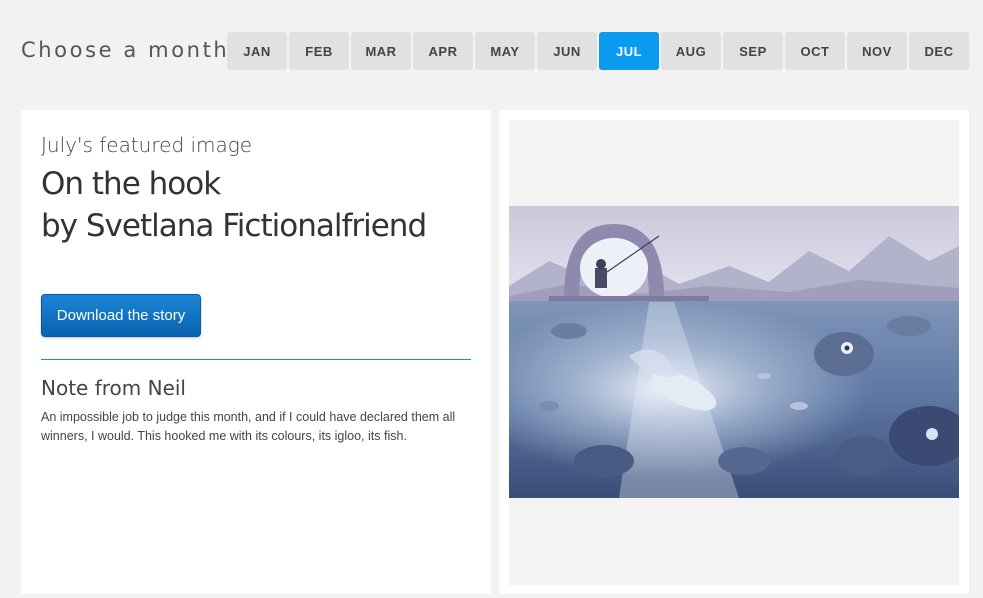 The height and width of the screenshot is (598, 983). I want to click on featured-title-author: by Svetlana Fictionalfriend, so click(234, 226).